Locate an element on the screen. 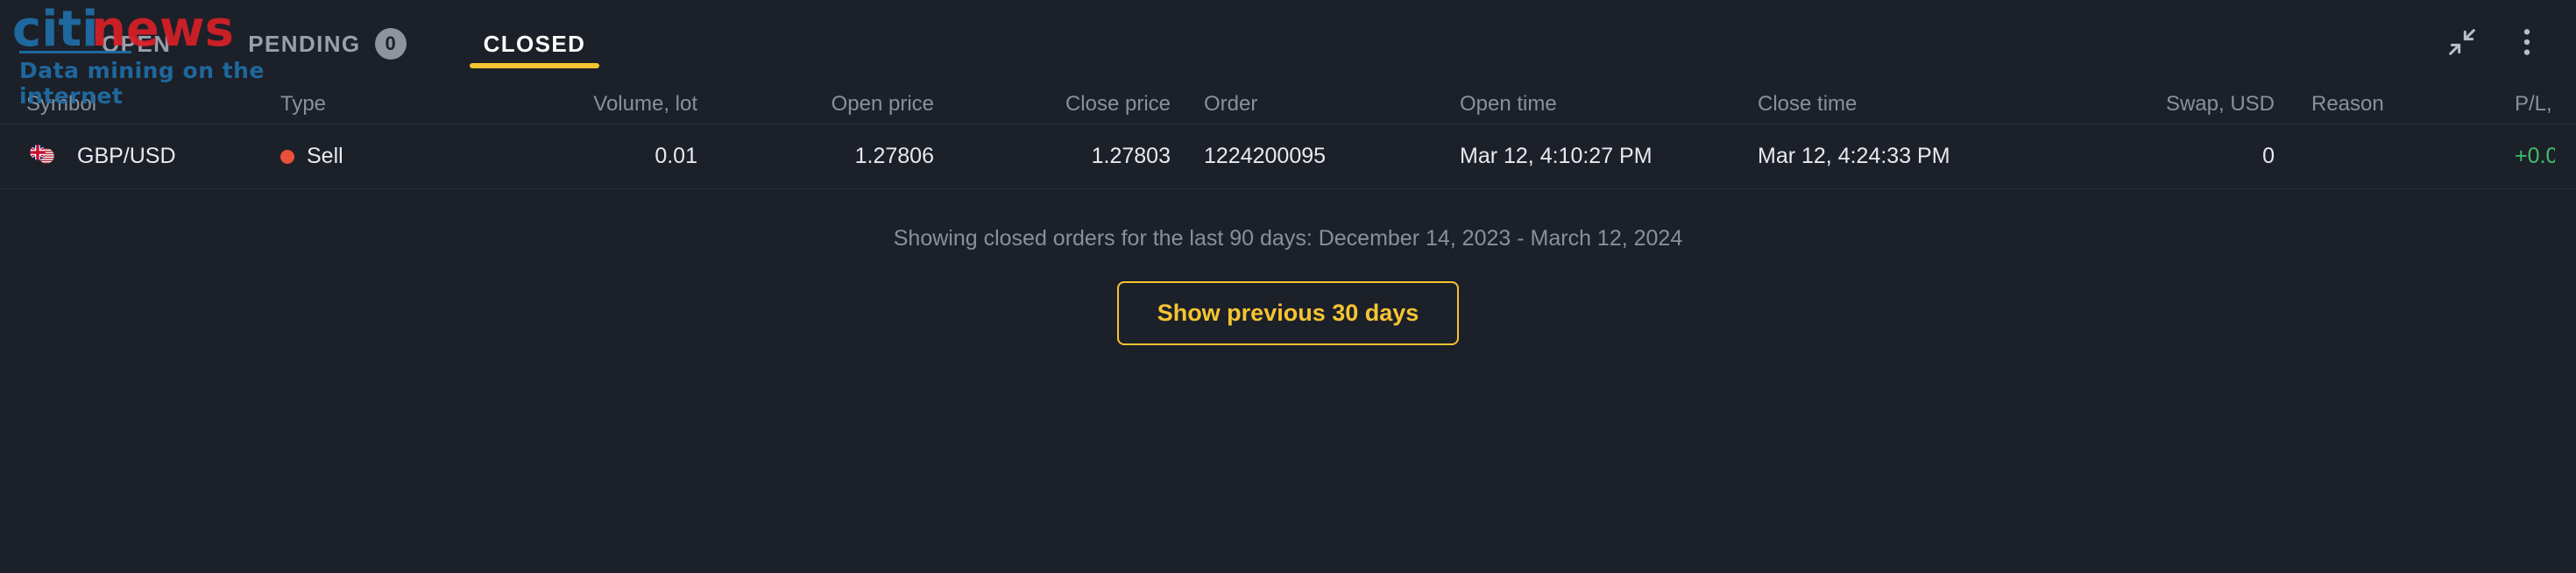  cell-order: 1224200095 is located at coordinates (1265, 156).